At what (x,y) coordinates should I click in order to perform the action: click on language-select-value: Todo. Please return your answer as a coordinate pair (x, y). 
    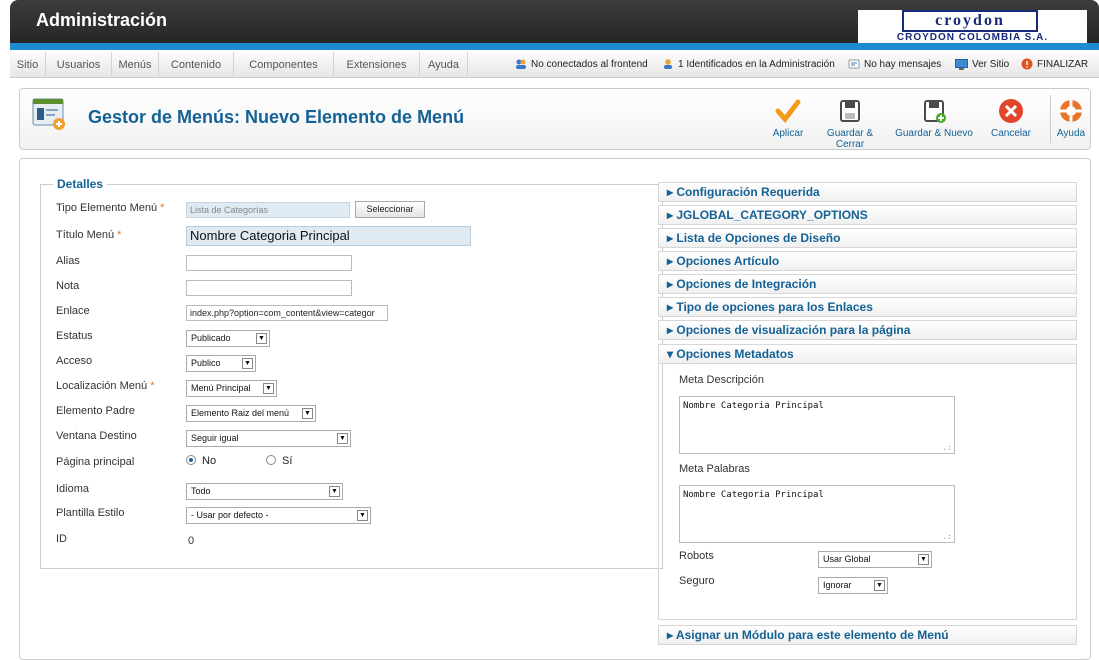
    Looking at the image, I should click on (201, 491).